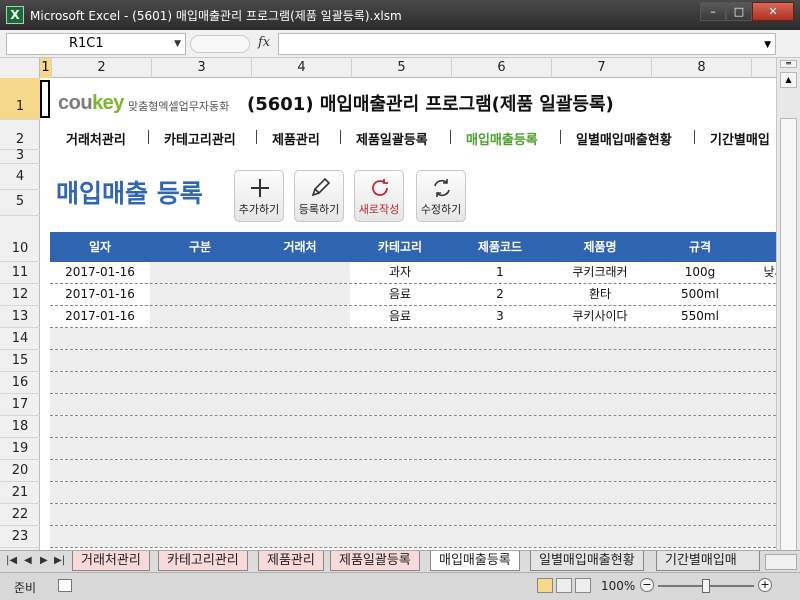  I want to click on chevron-down-icon: ▼, so click(177, 44).